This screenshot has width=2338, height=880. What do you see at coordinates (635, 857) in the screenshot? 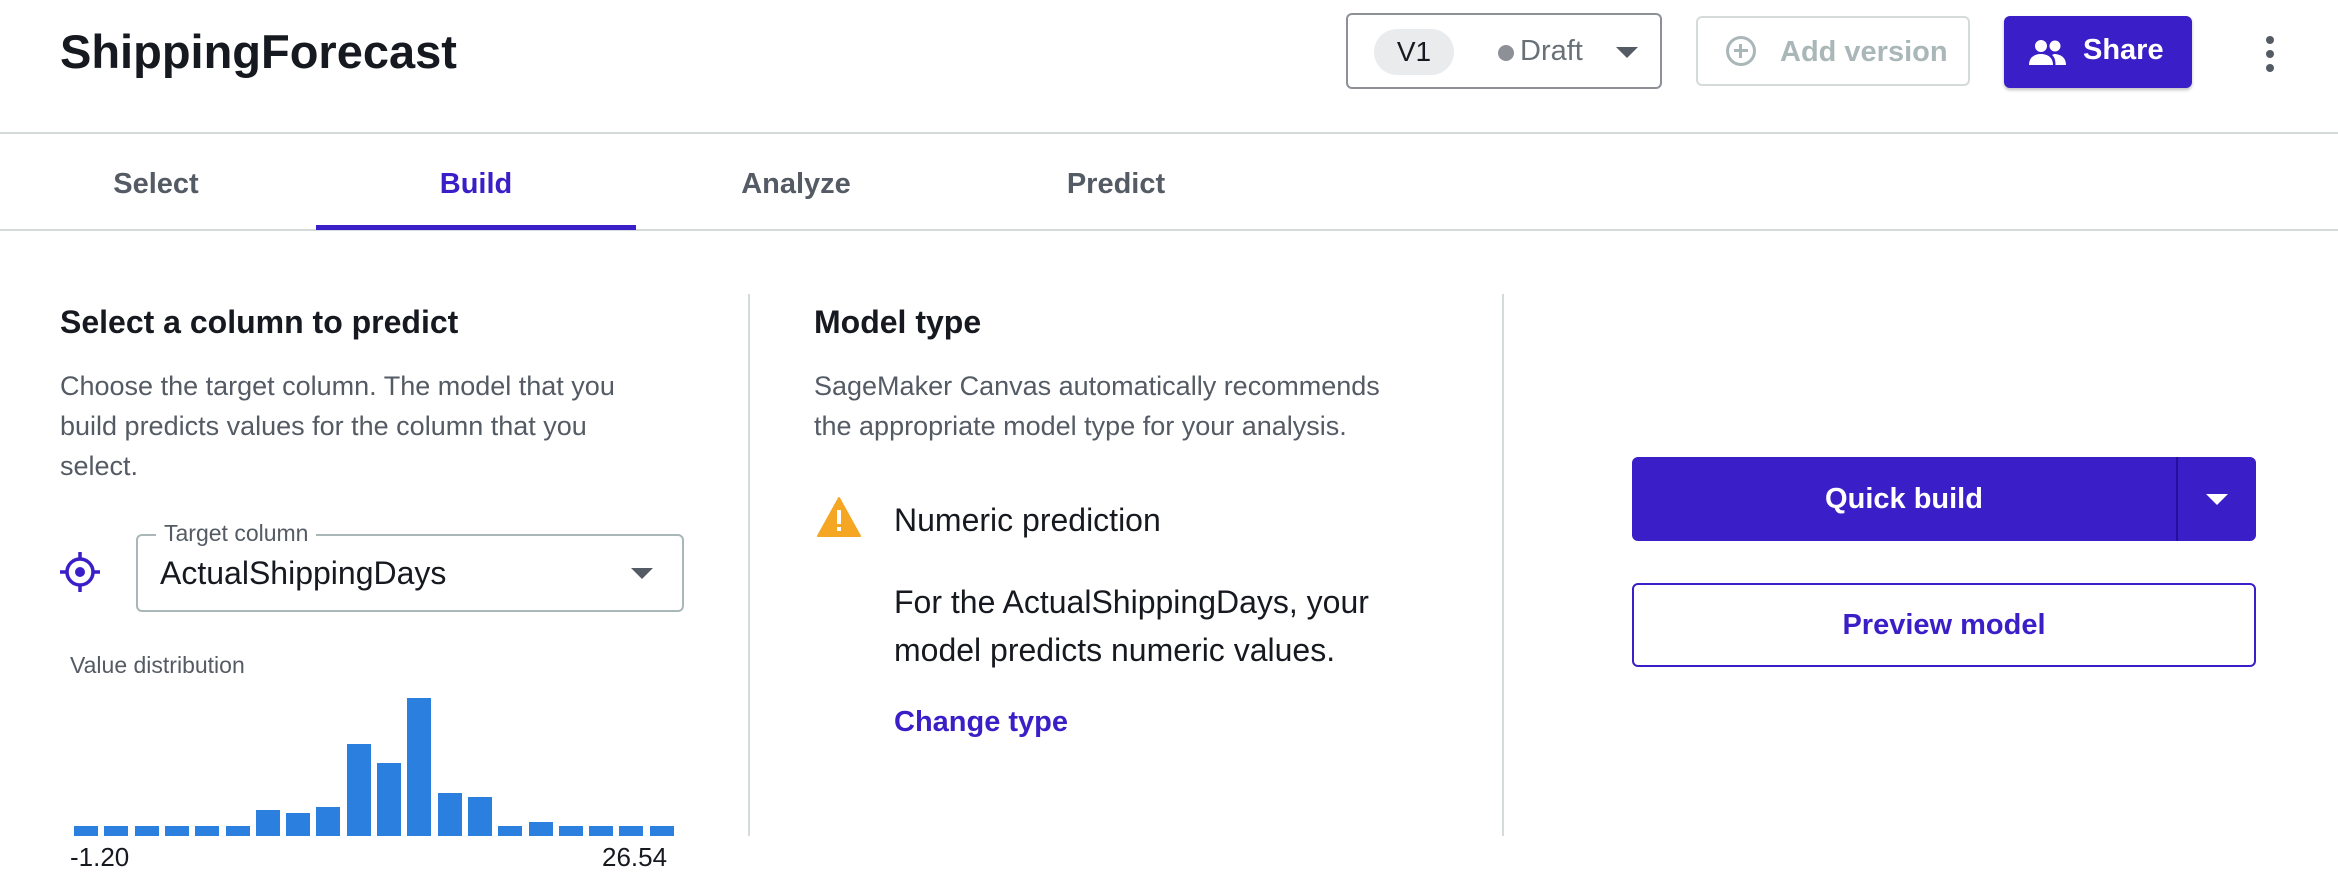
I see `histogram-max-label: 26.54` at bounding box center [635, 857].